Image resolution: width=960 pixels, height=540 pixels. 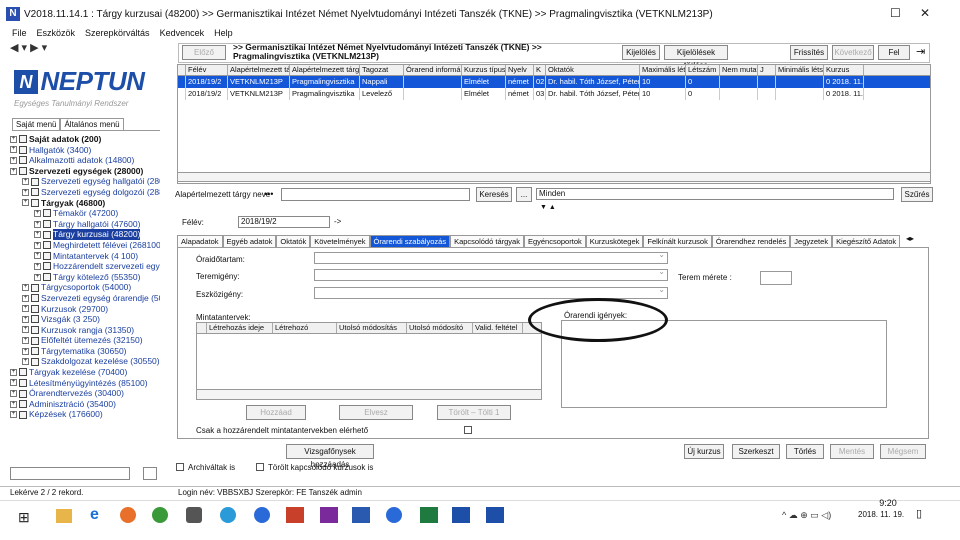 What do you see at coordinates (461, 515) in the screenshot?
I see `neptun-task-icon` at bounding box center [461, 515].